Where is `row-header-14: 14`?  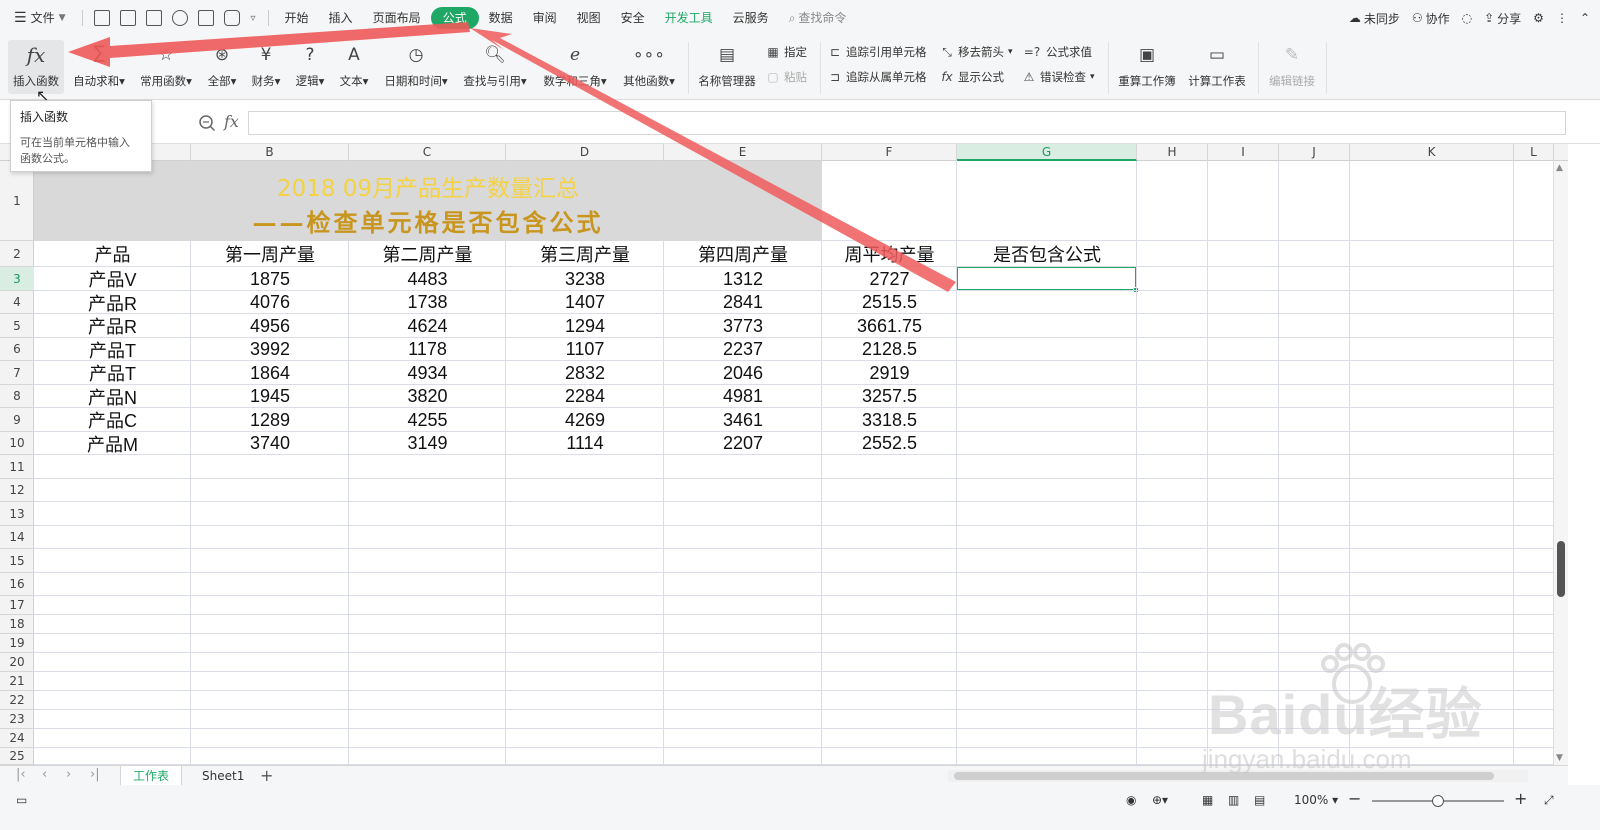
row-header-14: 14 is located at coordinates (17, 537).